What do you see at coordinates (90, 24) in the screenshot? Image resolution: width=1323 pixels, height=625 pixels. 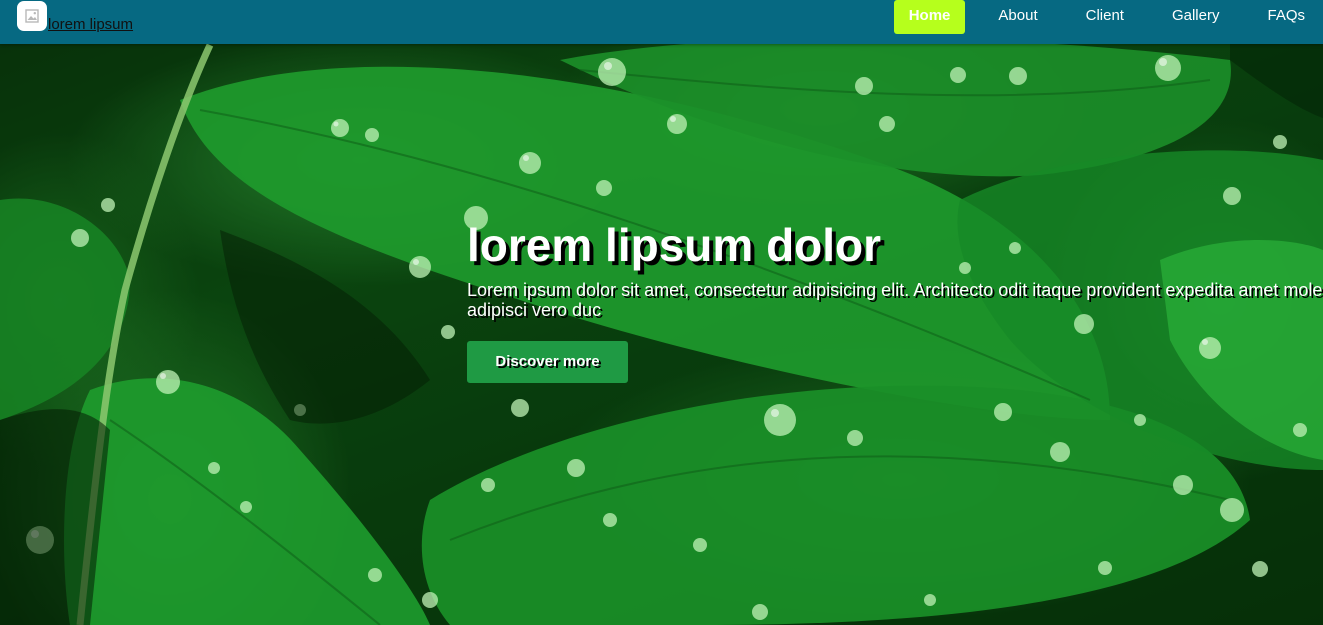 I see `brand-name: lorem lipsum` at bounding box center [90, 24].